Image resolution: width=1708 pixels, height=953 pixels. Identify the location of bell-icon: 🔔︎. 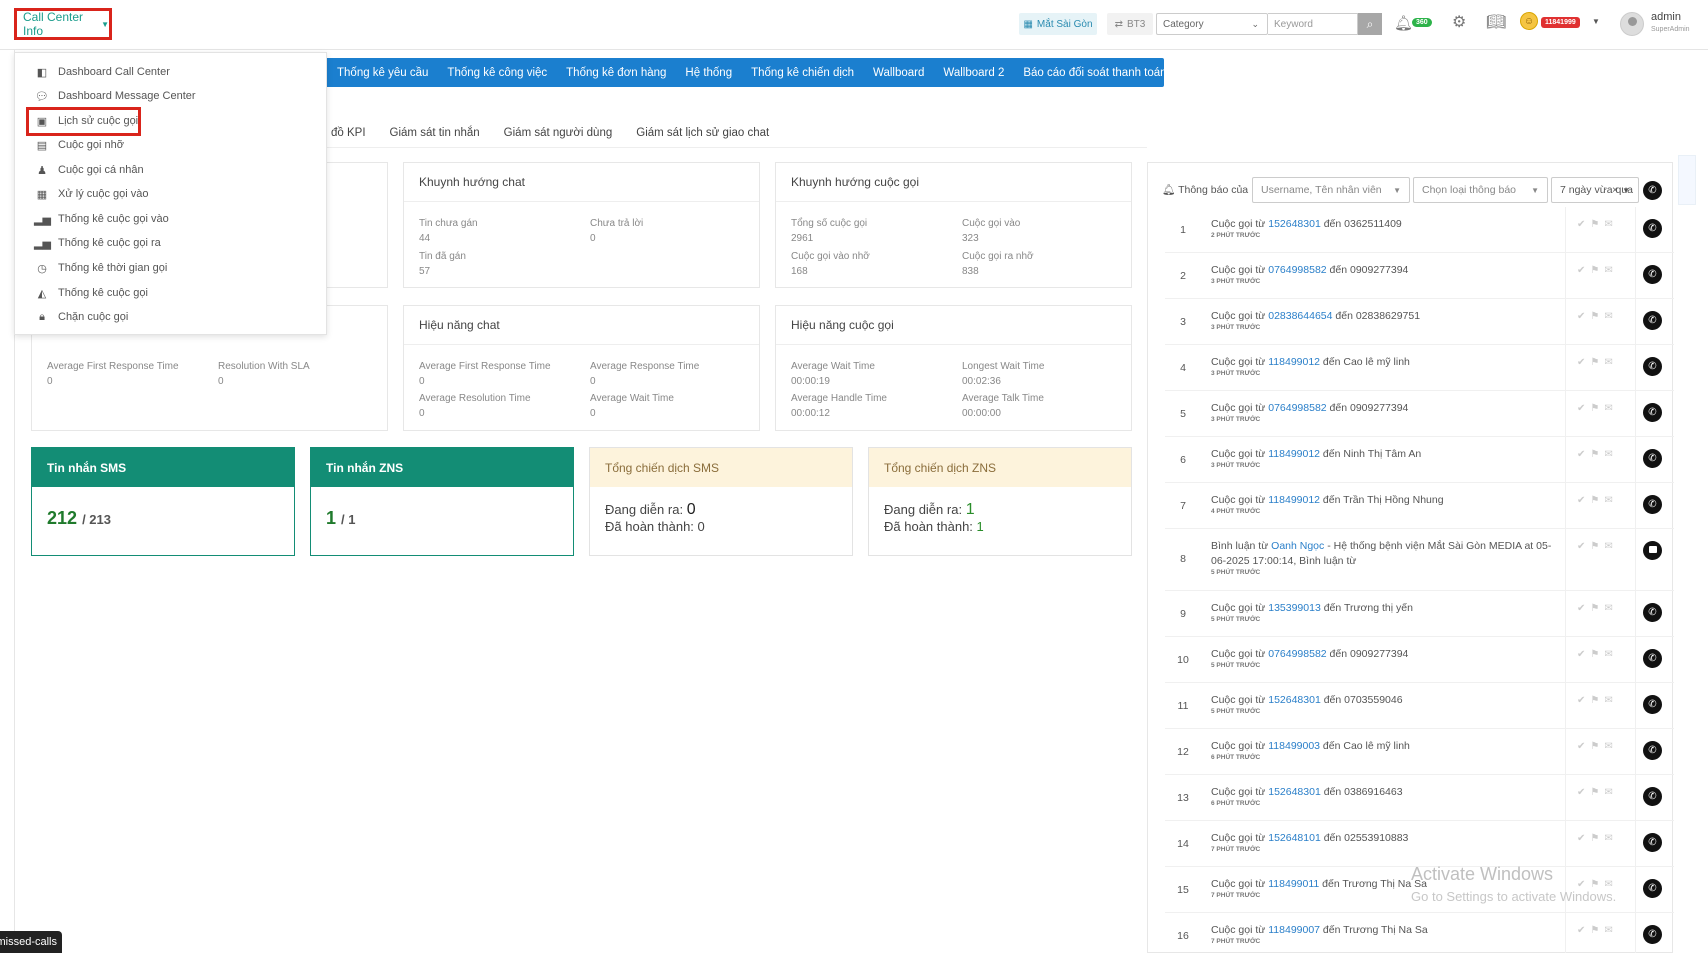
(1403, 23).